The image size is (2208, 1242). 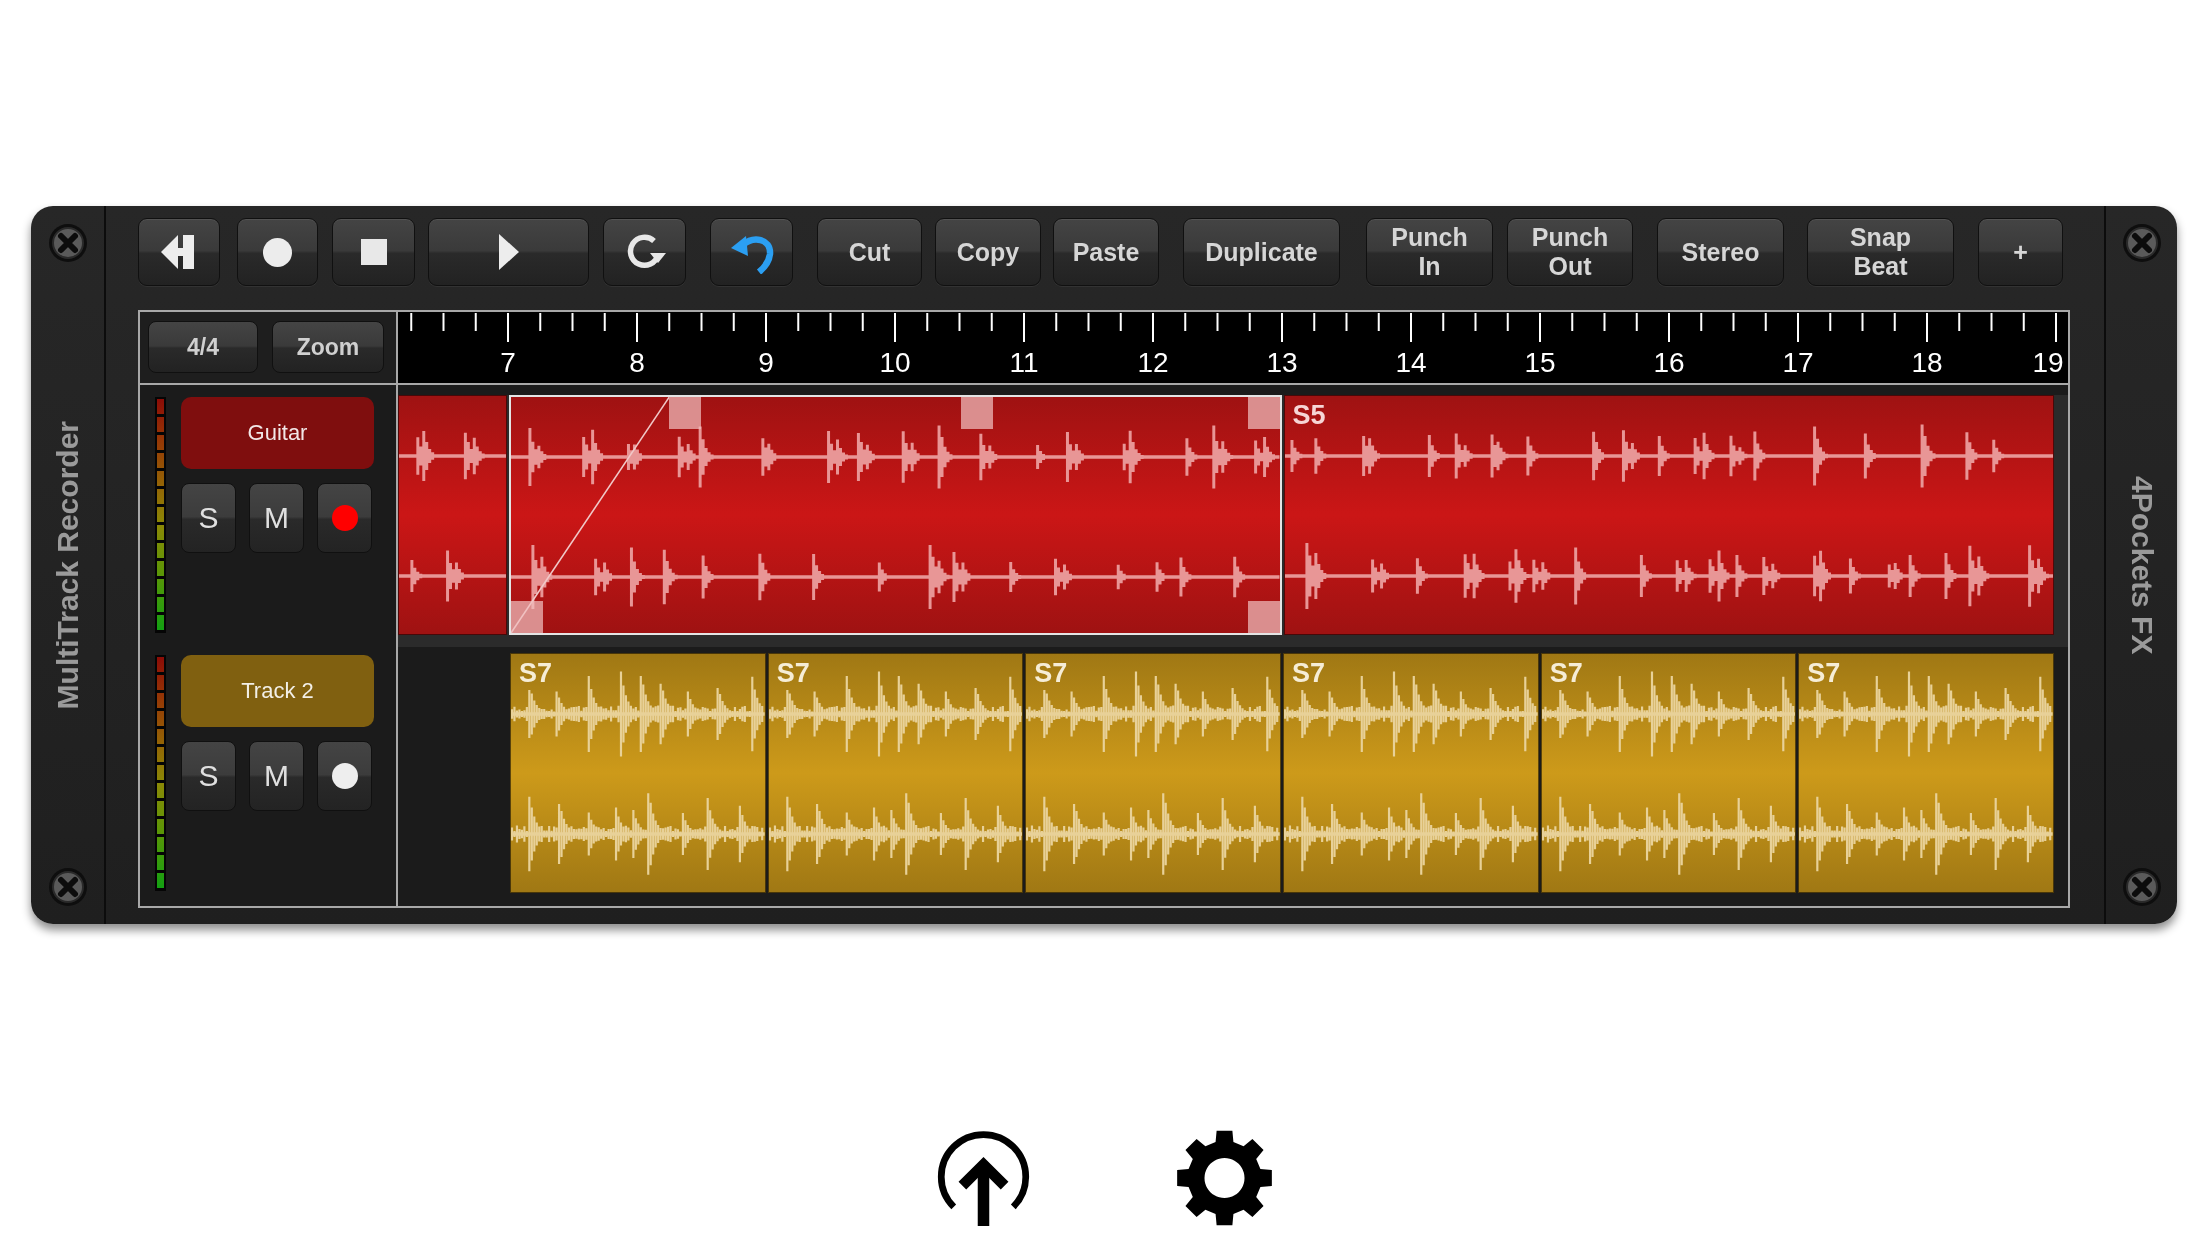 I want to click on brand-label: 4Pockets FX, so click(x=2141, y=565).